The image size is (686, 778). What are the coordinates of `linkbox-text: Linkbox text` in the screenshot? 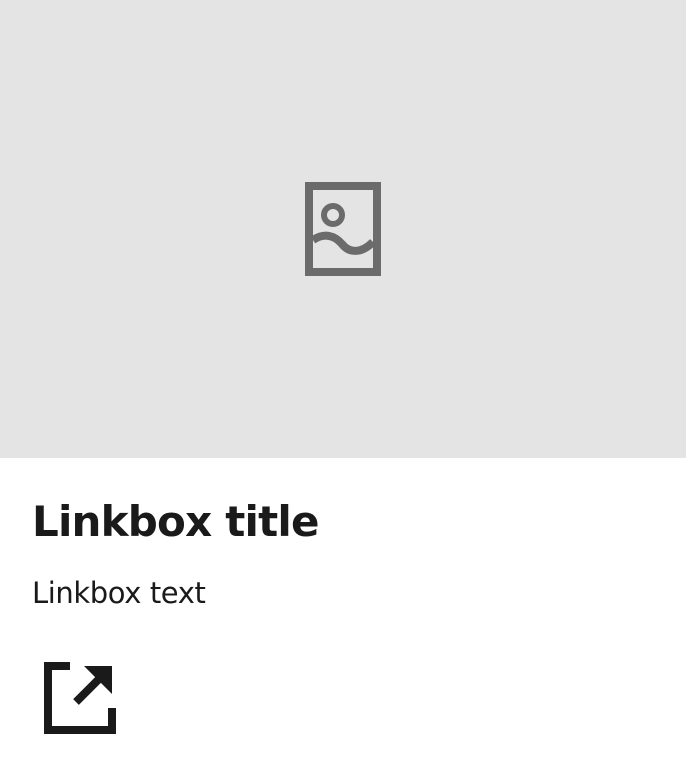 It's located at (119, 593).